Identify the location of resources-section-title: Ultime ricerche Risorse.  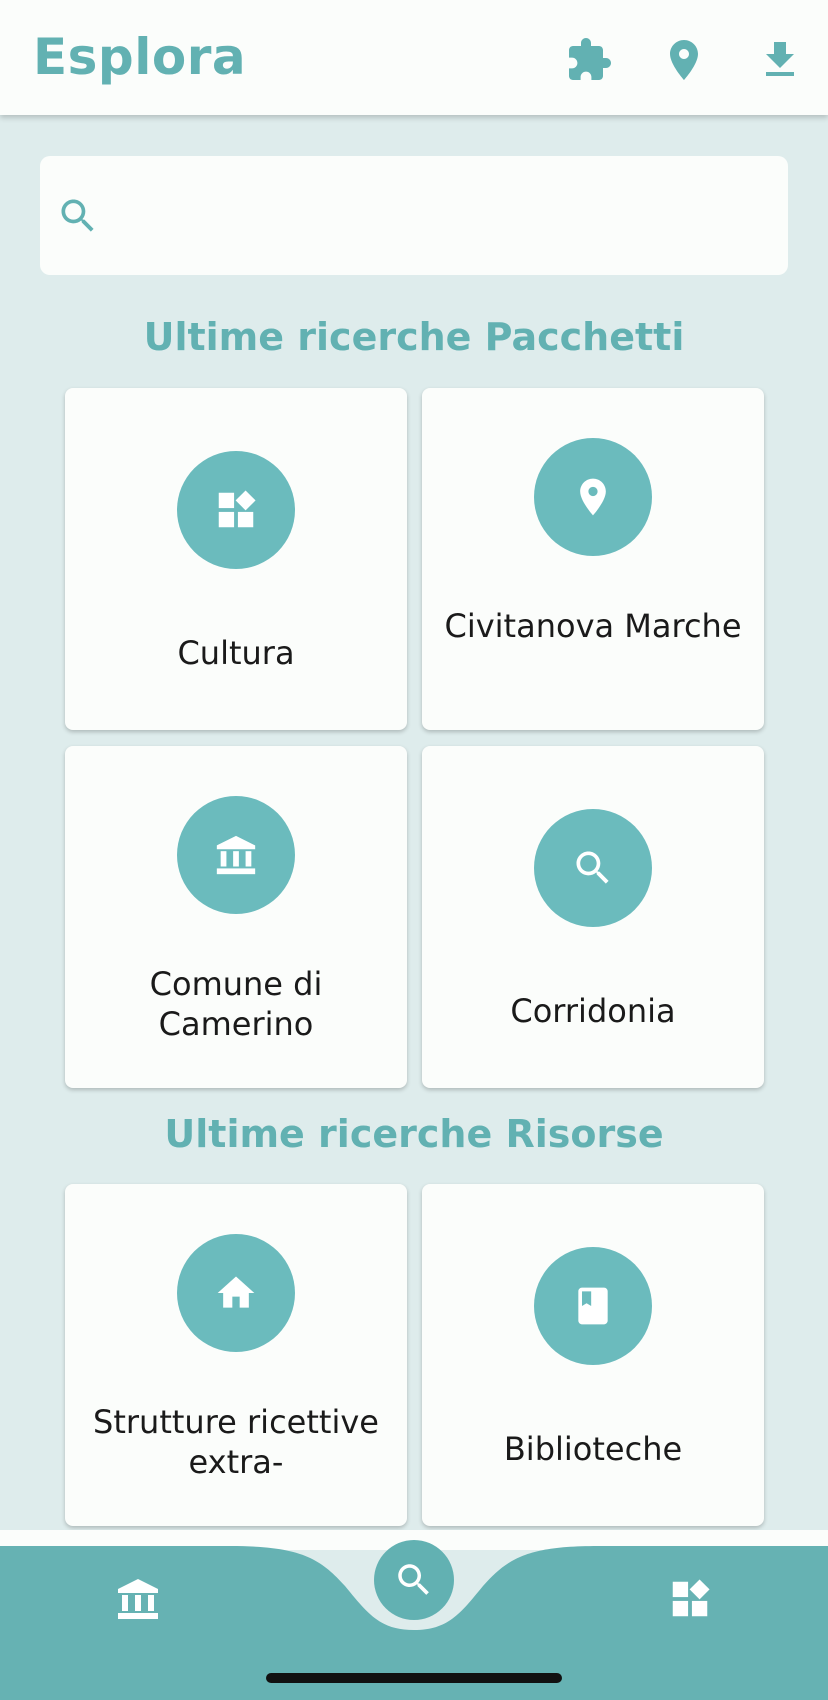
(414, 1134).